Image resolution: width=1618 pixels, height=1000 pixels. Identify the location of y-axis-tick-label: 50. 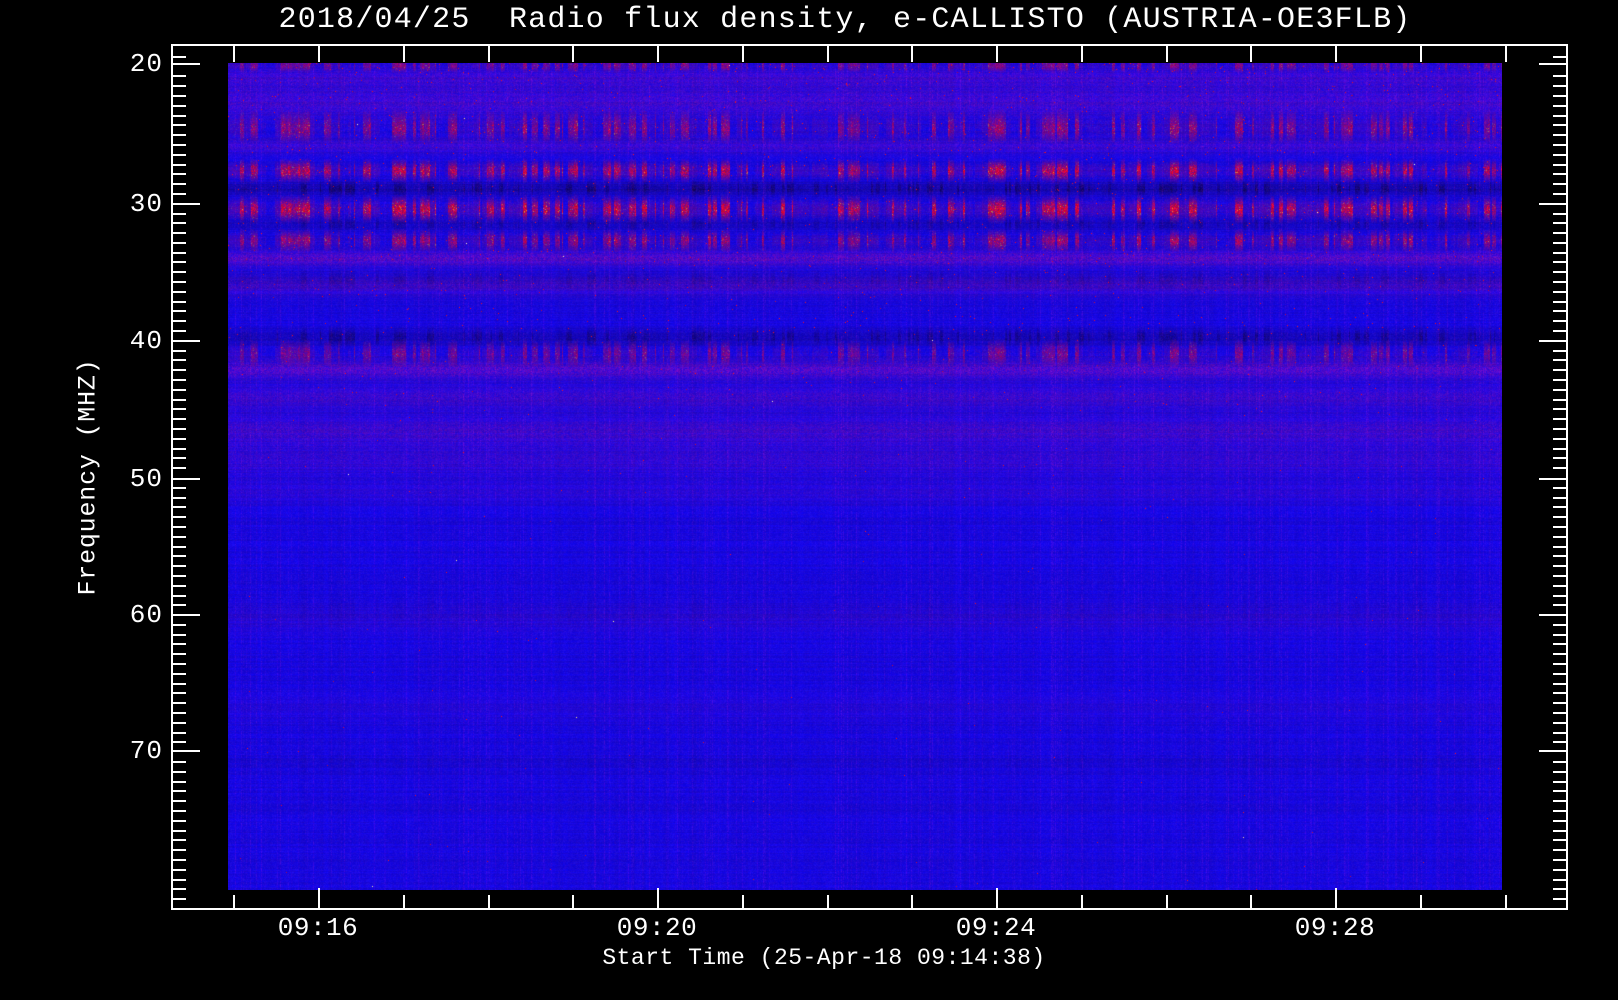
(146, 479).